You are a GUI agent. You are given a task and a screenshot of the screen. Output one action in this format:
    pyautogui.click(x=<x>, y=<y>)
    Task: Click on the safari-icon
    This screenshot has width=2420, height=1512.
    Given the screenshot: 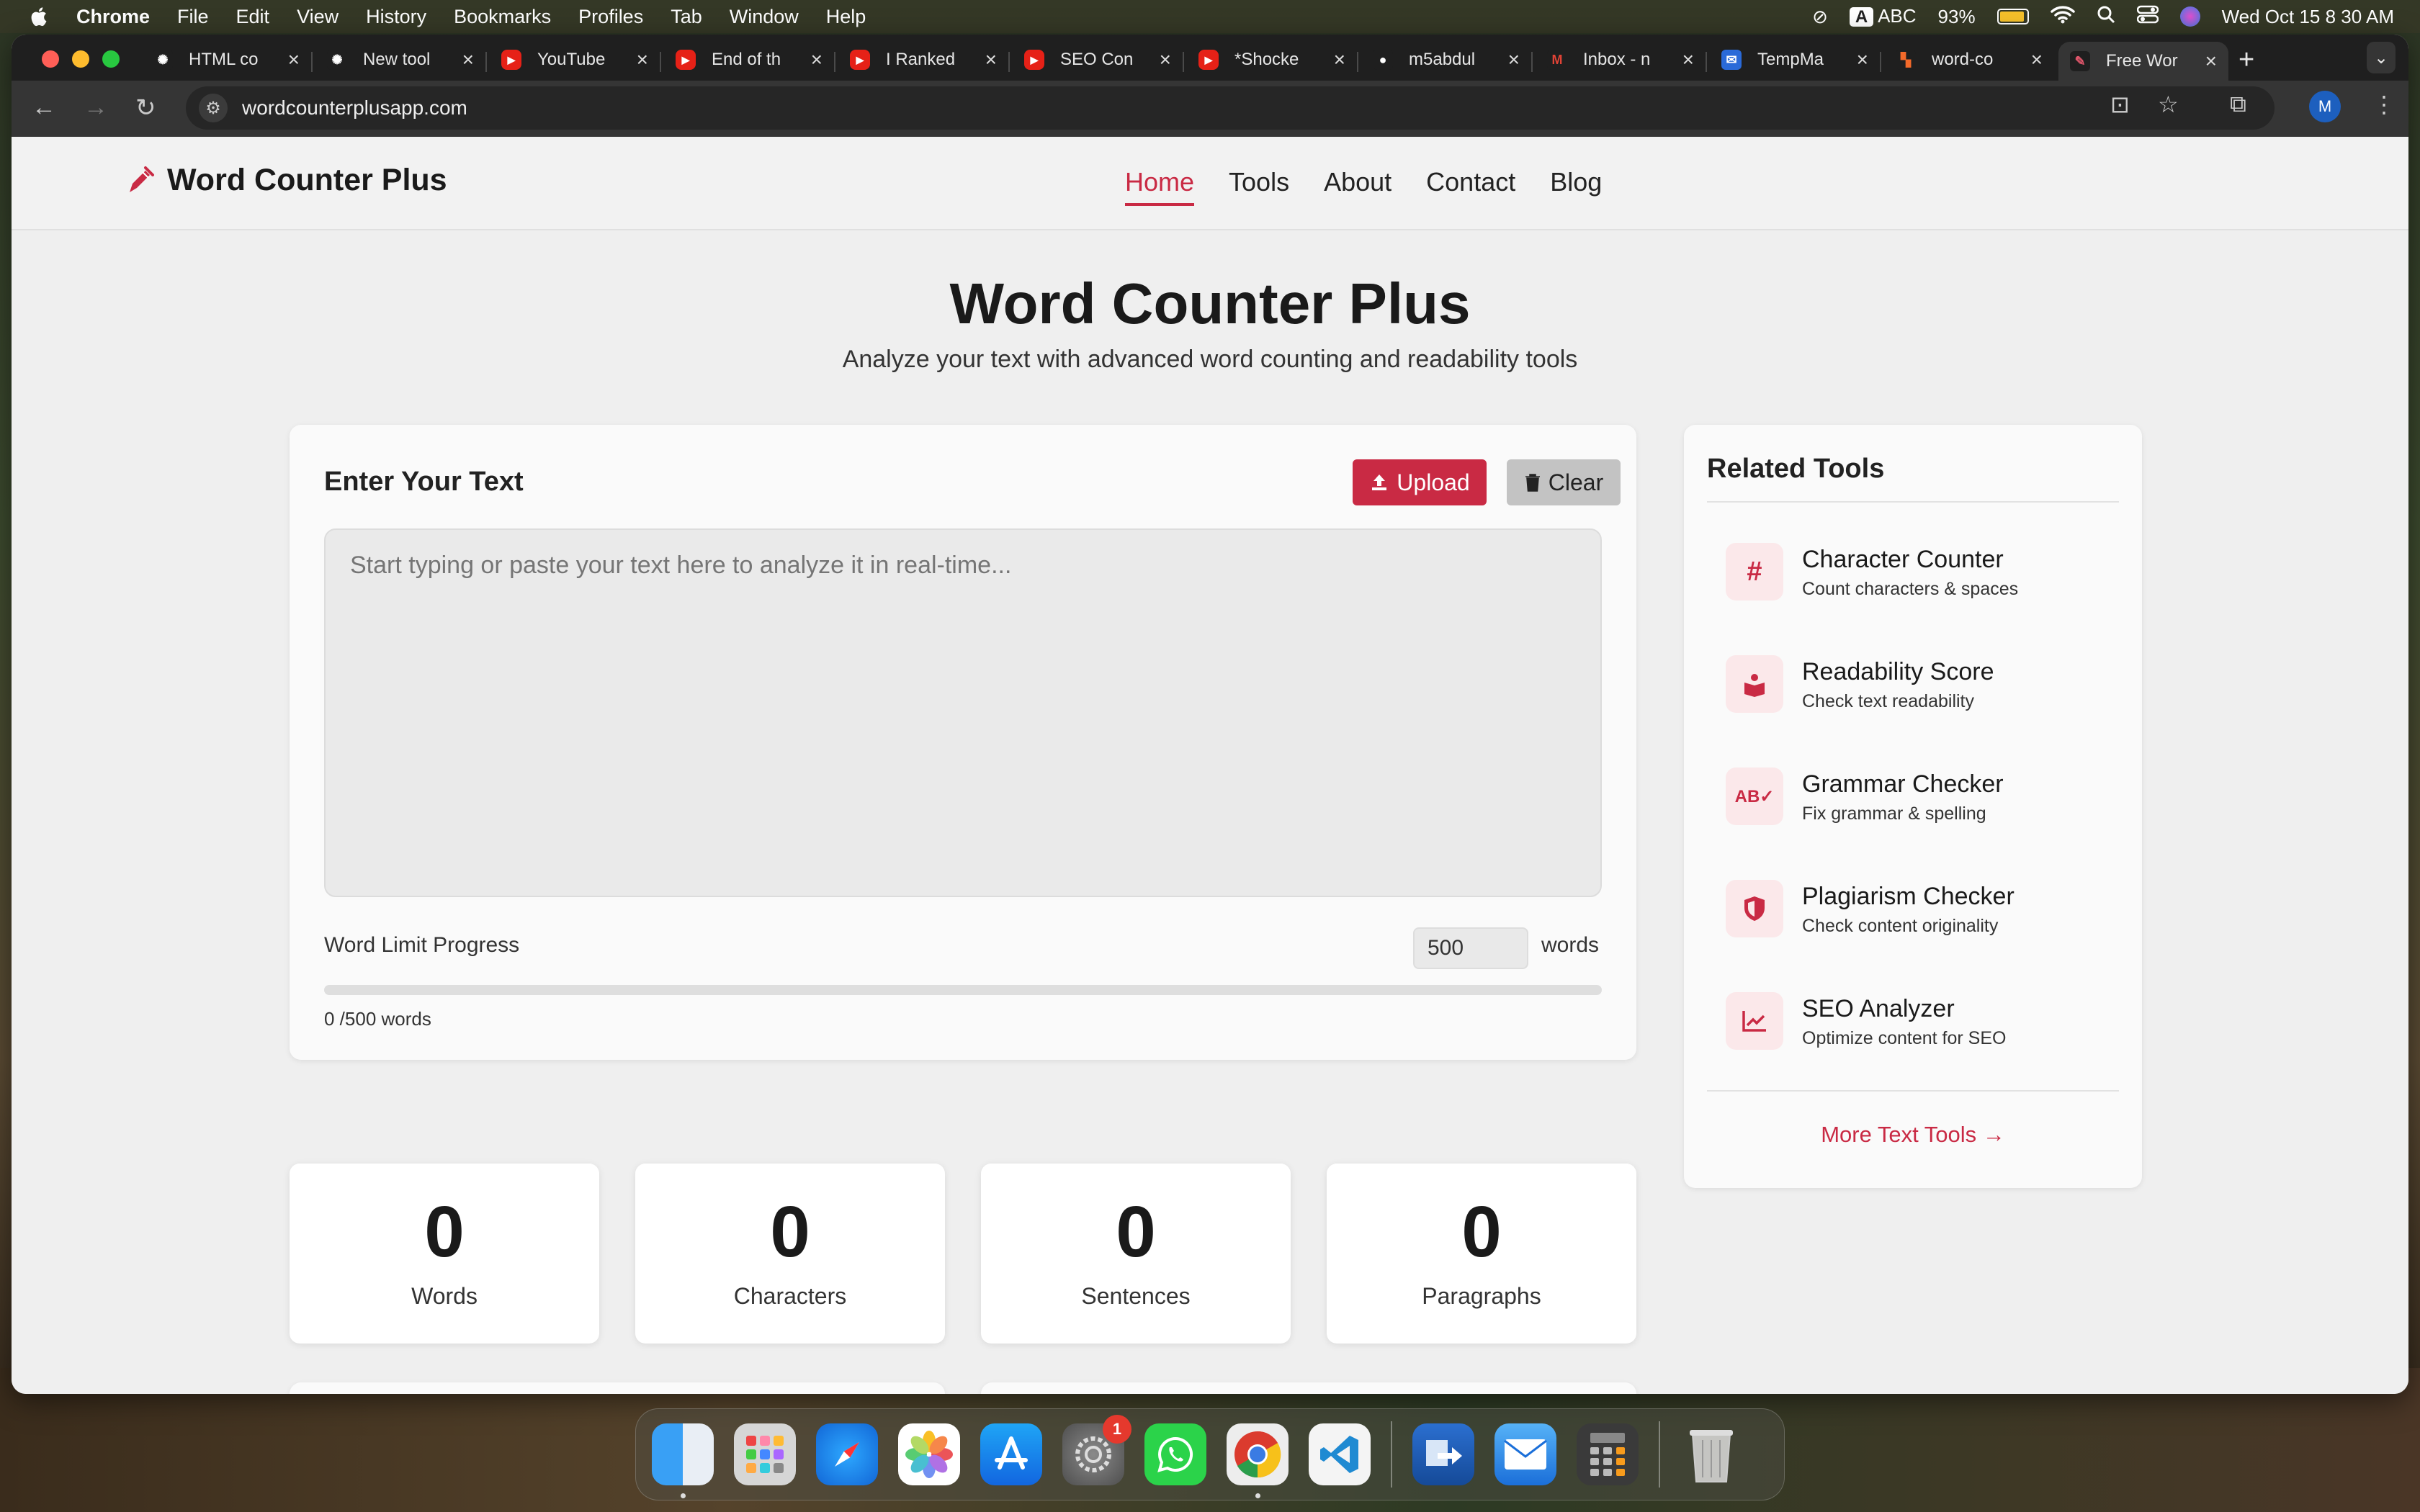 What is the action you would take?
    pyautogui.click(x=847, y=1454)
    